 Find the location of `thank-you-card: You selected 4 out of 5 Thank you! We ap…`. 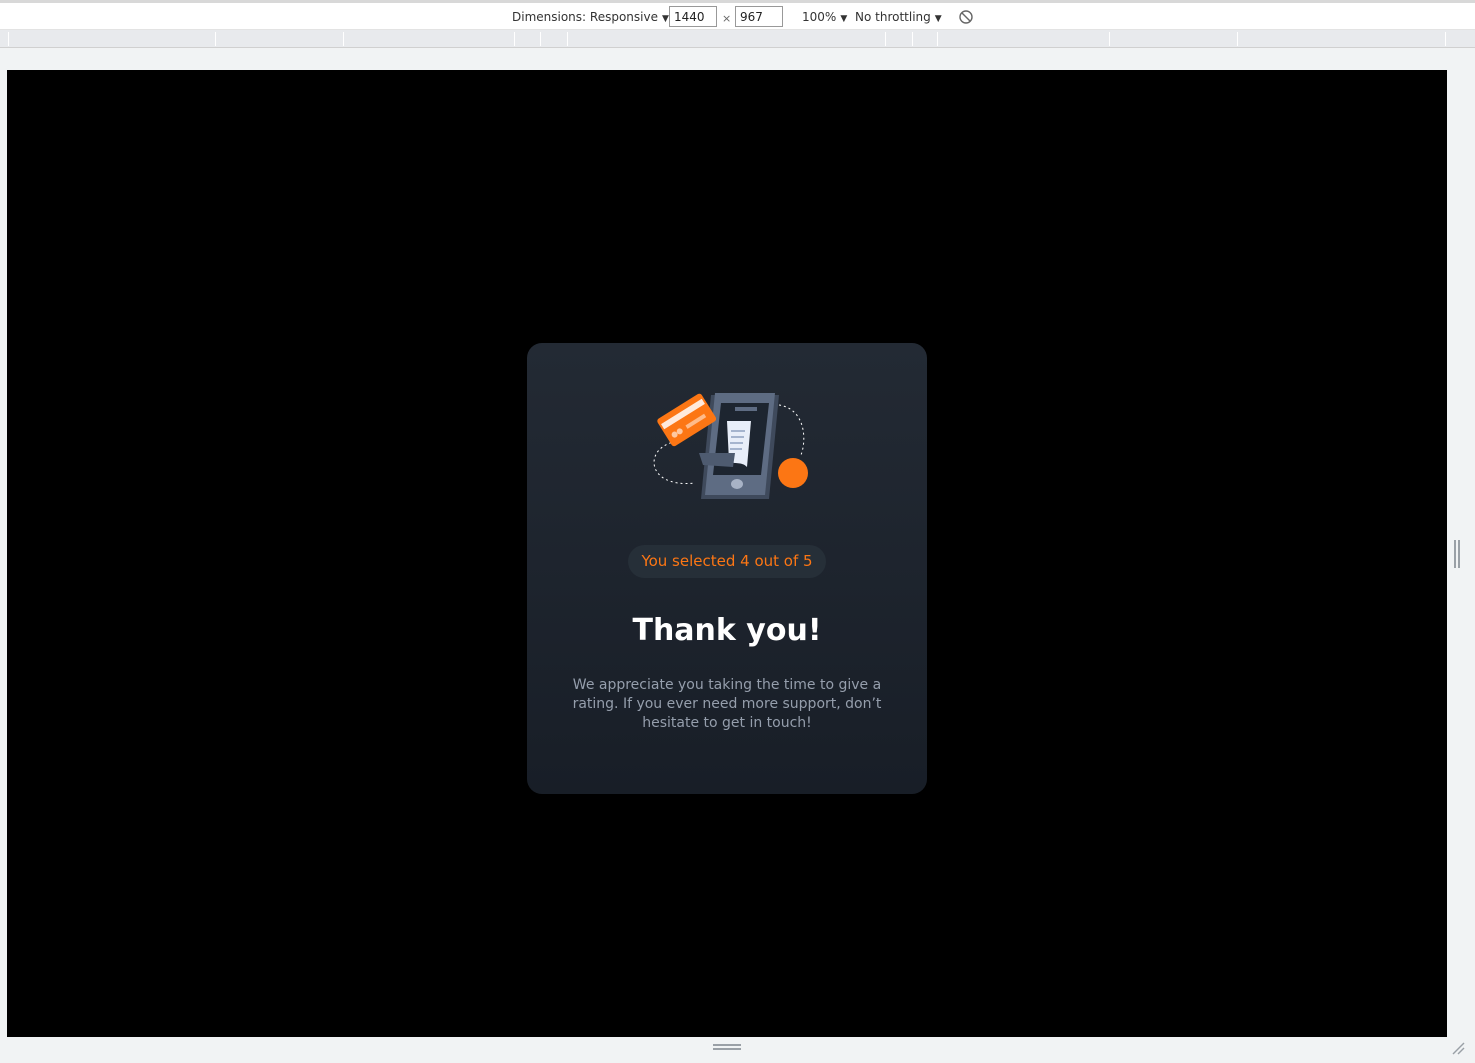

thank-you-card: You selected 4 out of 5 Thank you! We ap… is located at coordinates (727, 568).